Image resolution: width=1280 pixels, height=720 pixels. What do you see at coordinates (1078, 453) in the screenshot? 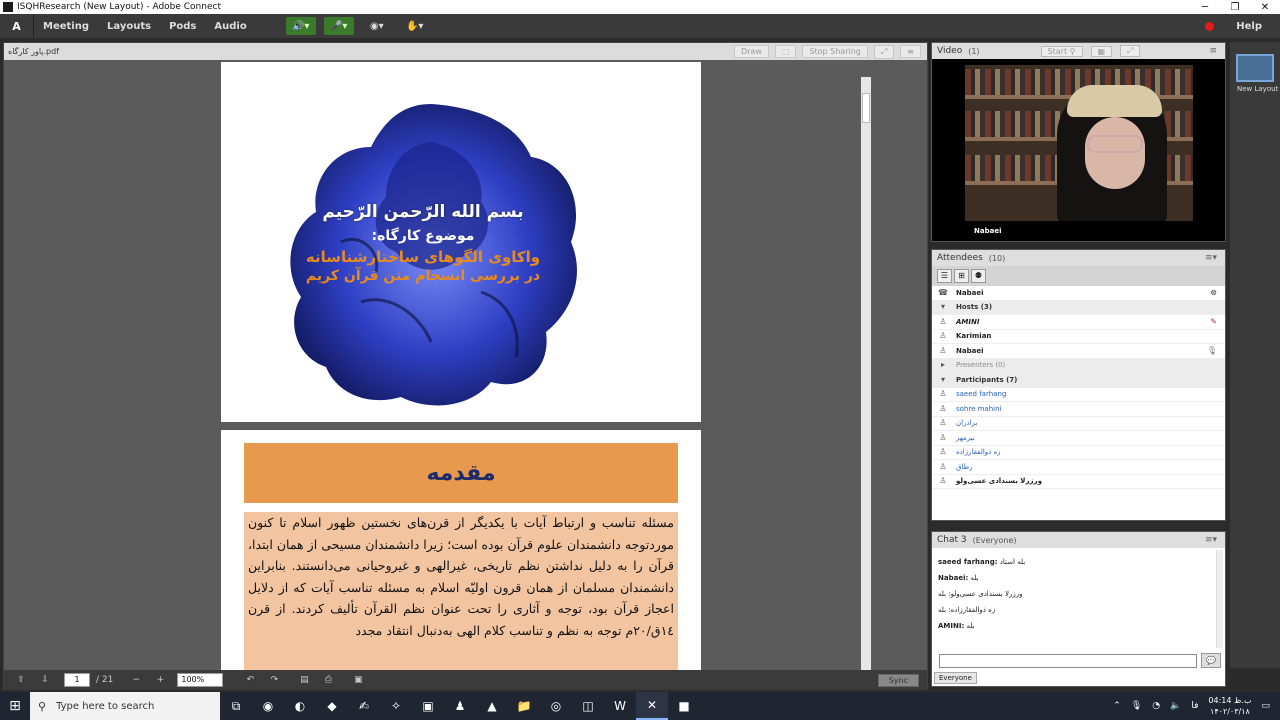
I see `participant-row: ♙ زه ذوالفقارزاده` at bounding box center [1078, 453].